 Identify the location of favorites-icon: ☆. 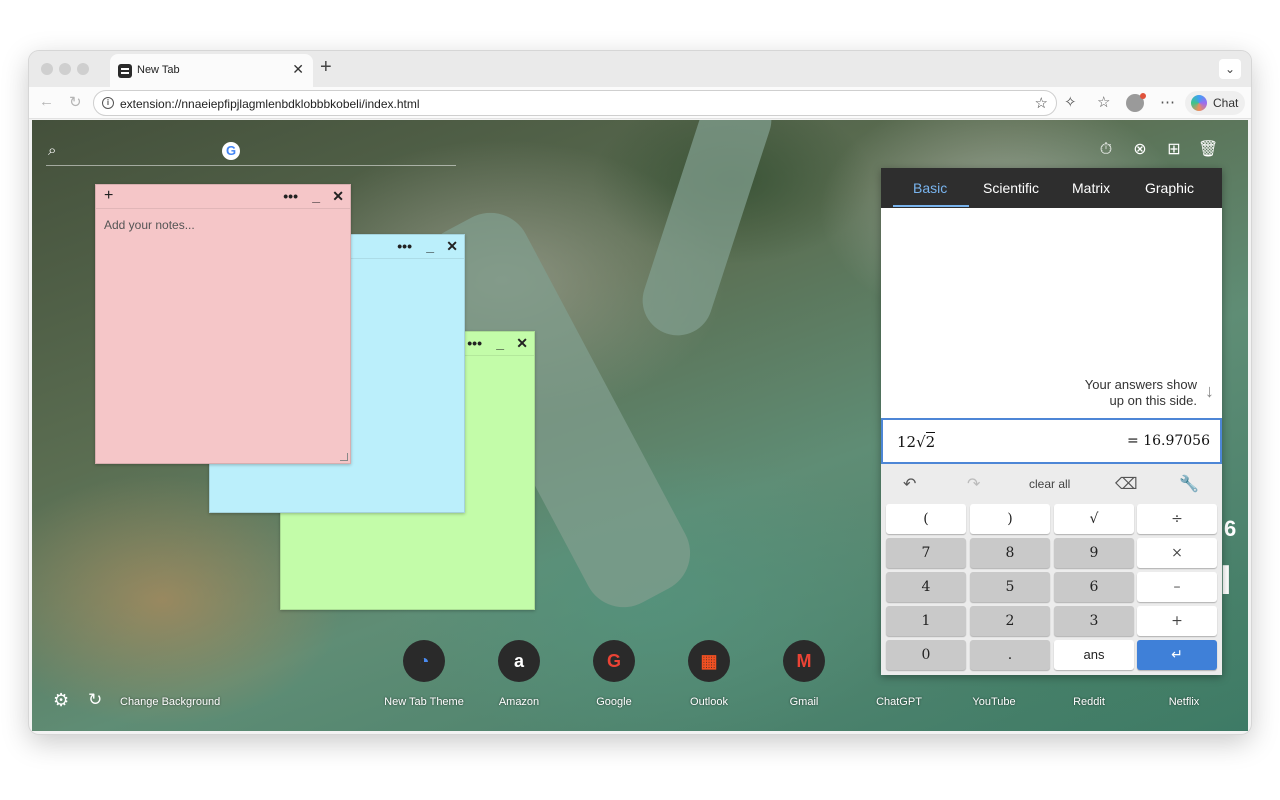
(1103, 102).